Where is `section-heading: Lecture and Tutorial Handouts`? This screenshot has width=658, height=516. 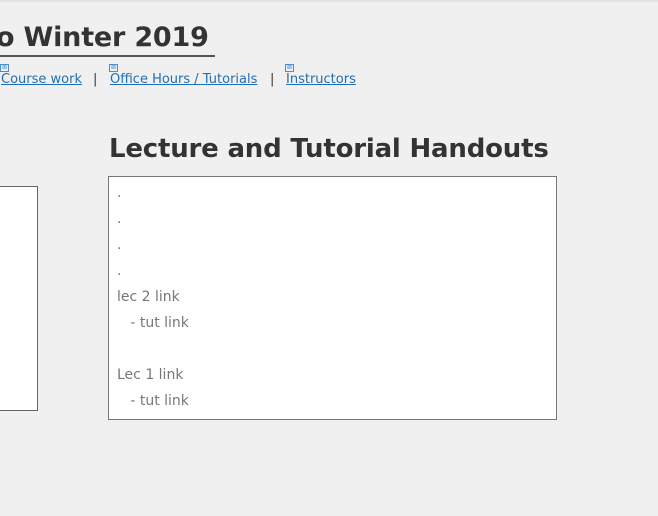 section-heading: Lecture and Tutorial Handouts is located at coordinates (329, 149).